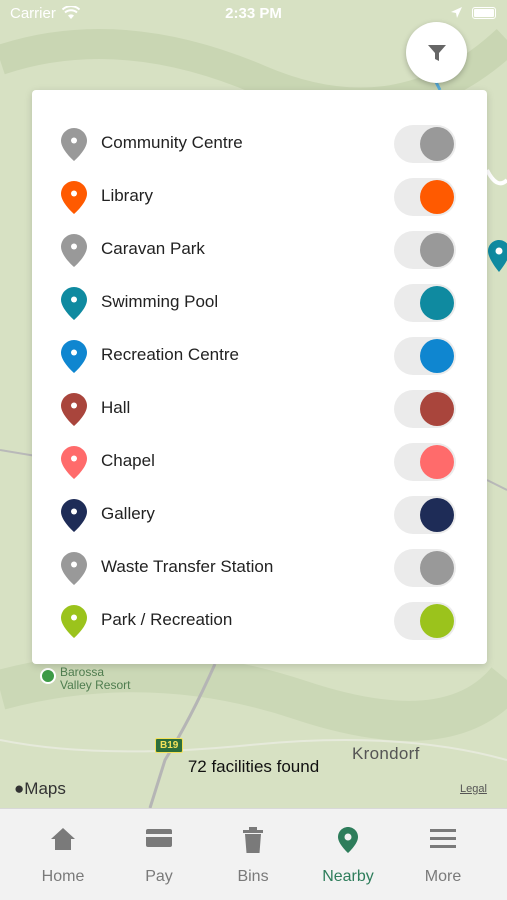 This screenshot has height=900, width=507. Describe the element at coordinates (348, 840) in the screenshot. I see `location-pin-icon` at that location.